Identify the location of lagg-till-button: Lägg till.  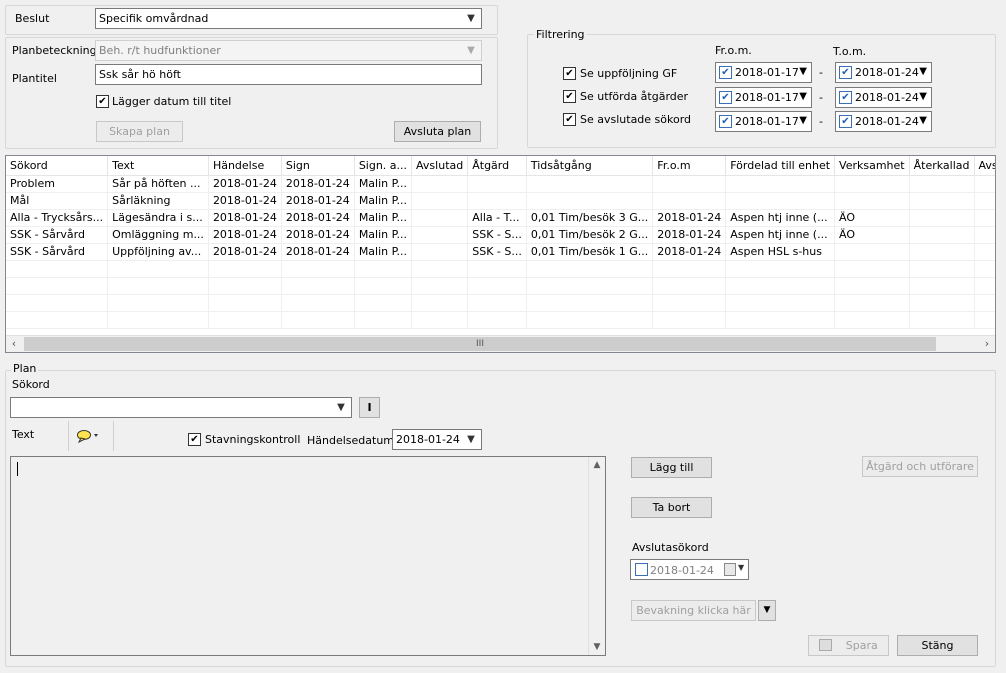
(671, 467).